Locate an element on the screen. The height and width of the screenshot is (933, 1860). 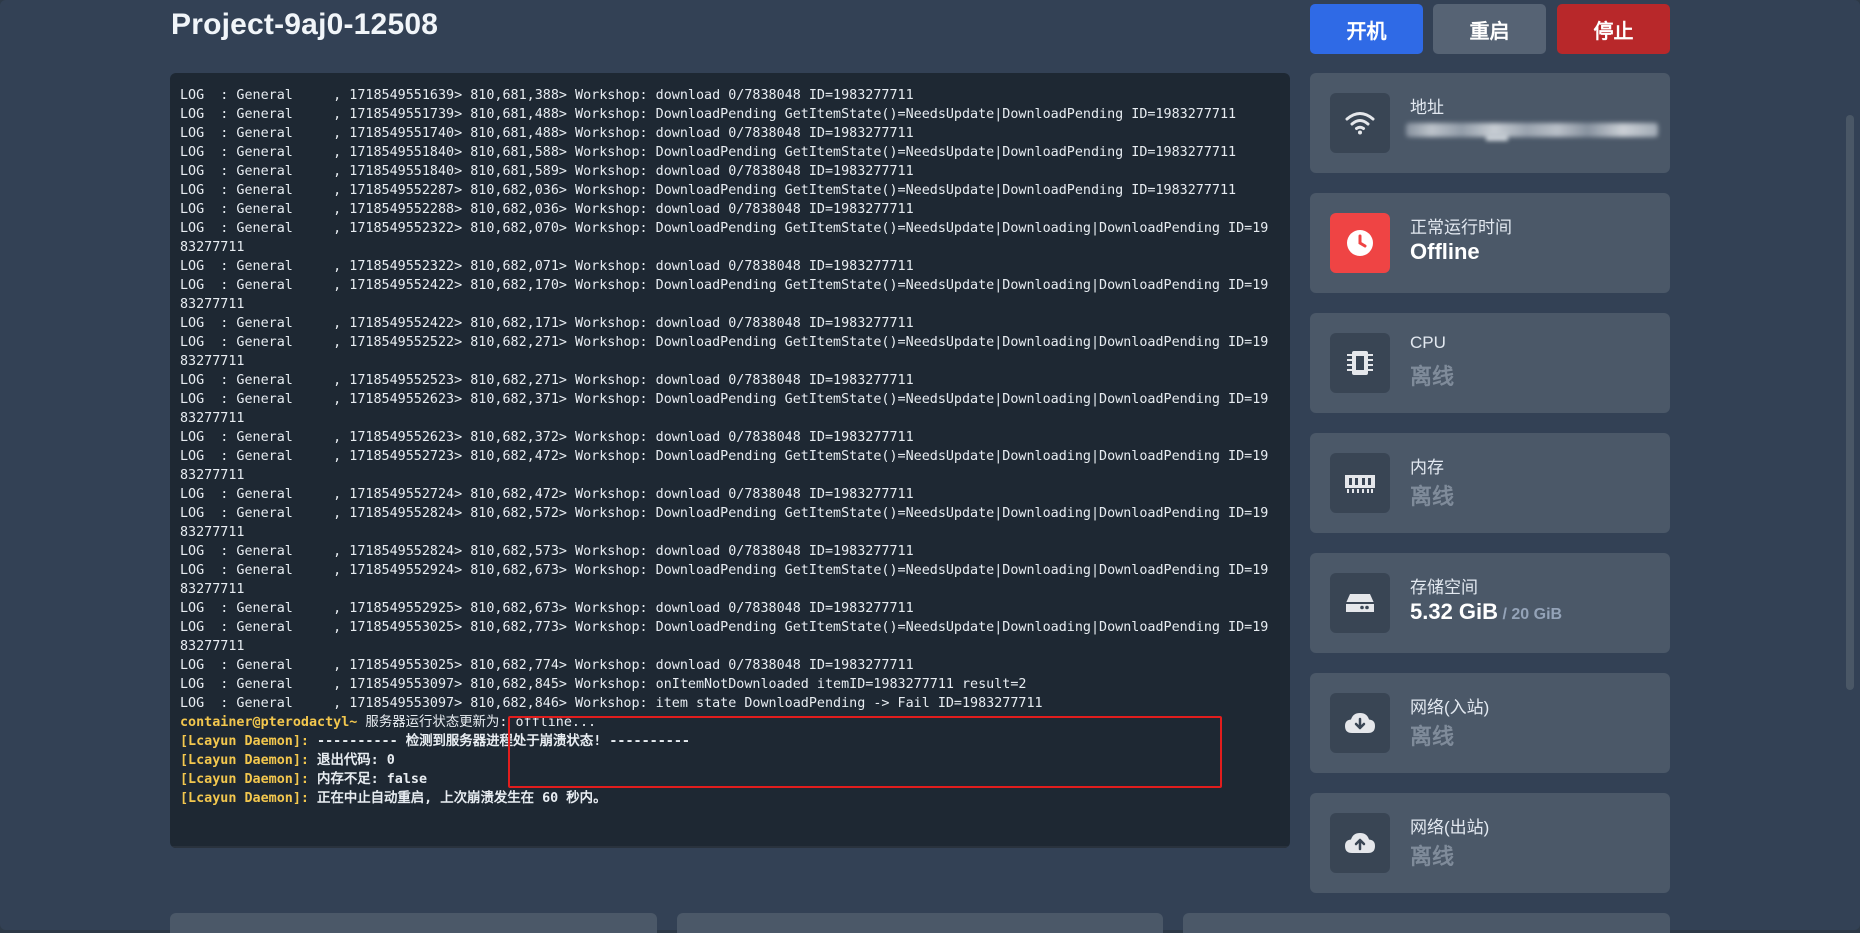
stat-card-address: 地址 is located at coordinates (1490, 123).